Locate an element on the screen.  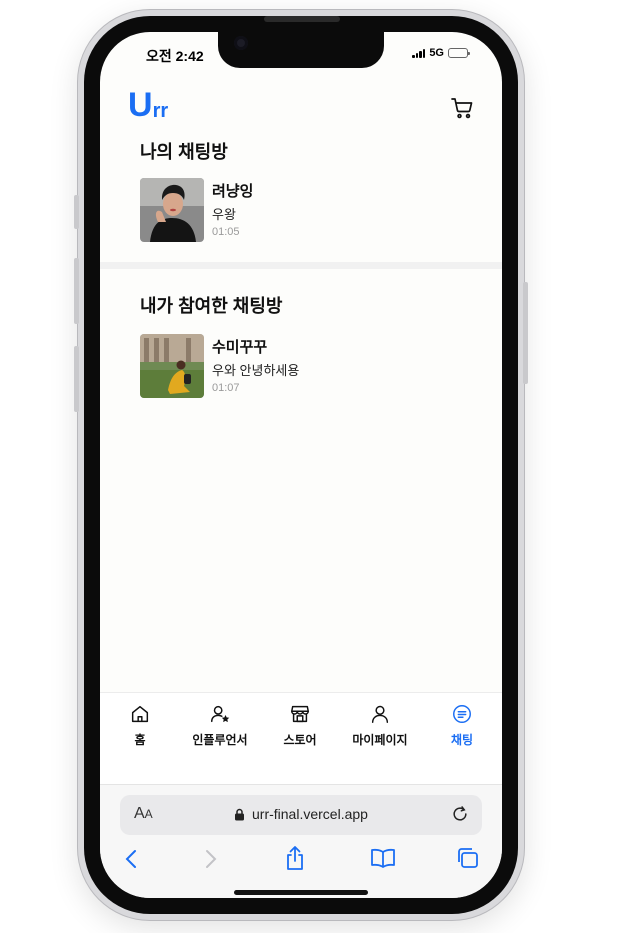
chat-room-name: 수미꾸꾸 is located at coordinates (240, 347).